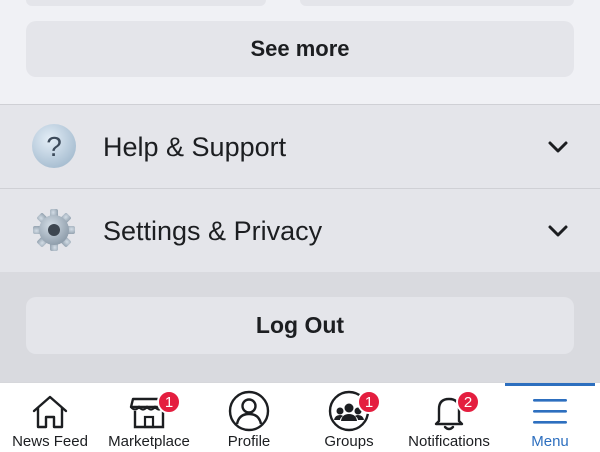 Image resolution: width=600 pixels, height=452 pixels. What do you see at coordinates (149, 417) in the screenshot?
I see `tab-marketplace: 1 Marketplace` at bounding box center [149, 417].